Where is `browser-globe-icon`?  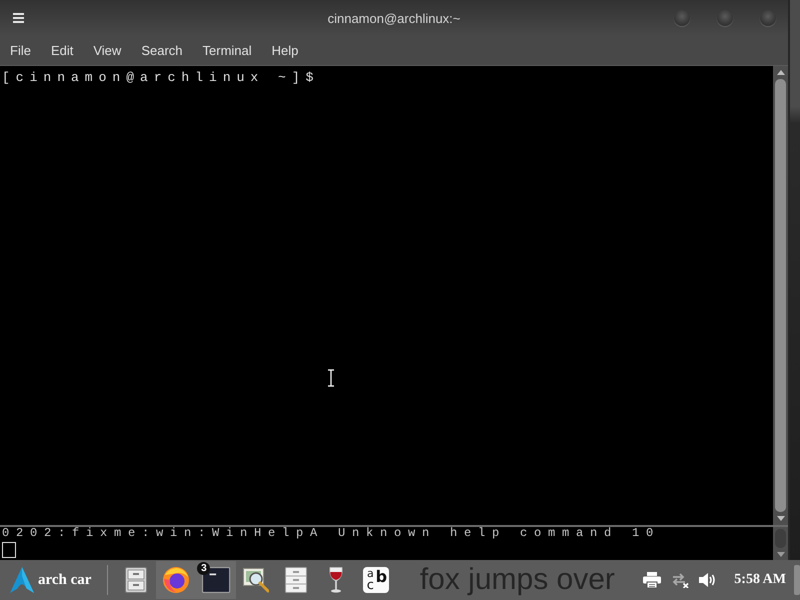 browser-globe-icon is located at coordinates (176, 580).